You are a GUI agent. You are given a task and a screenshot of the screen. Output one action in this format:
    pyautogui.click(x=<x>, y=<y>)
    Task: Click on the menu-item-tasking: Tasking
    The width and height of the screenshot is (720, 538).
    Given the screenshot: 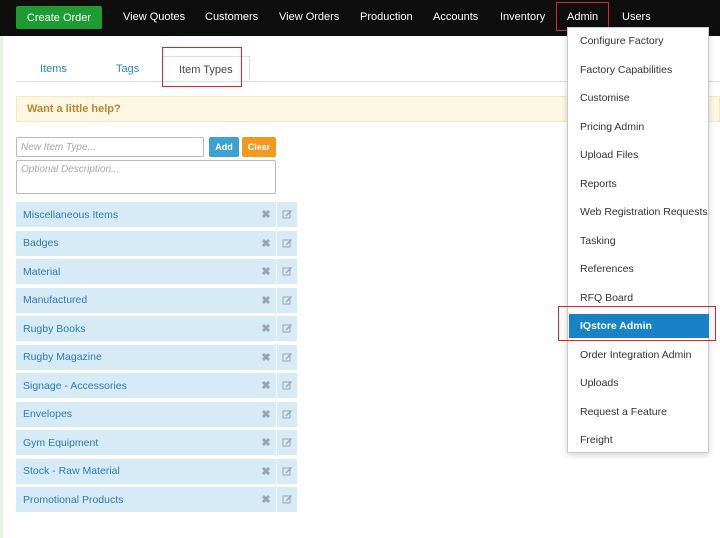 What is the action you would take?
    pyautogui.click(x=639, y=241)
    